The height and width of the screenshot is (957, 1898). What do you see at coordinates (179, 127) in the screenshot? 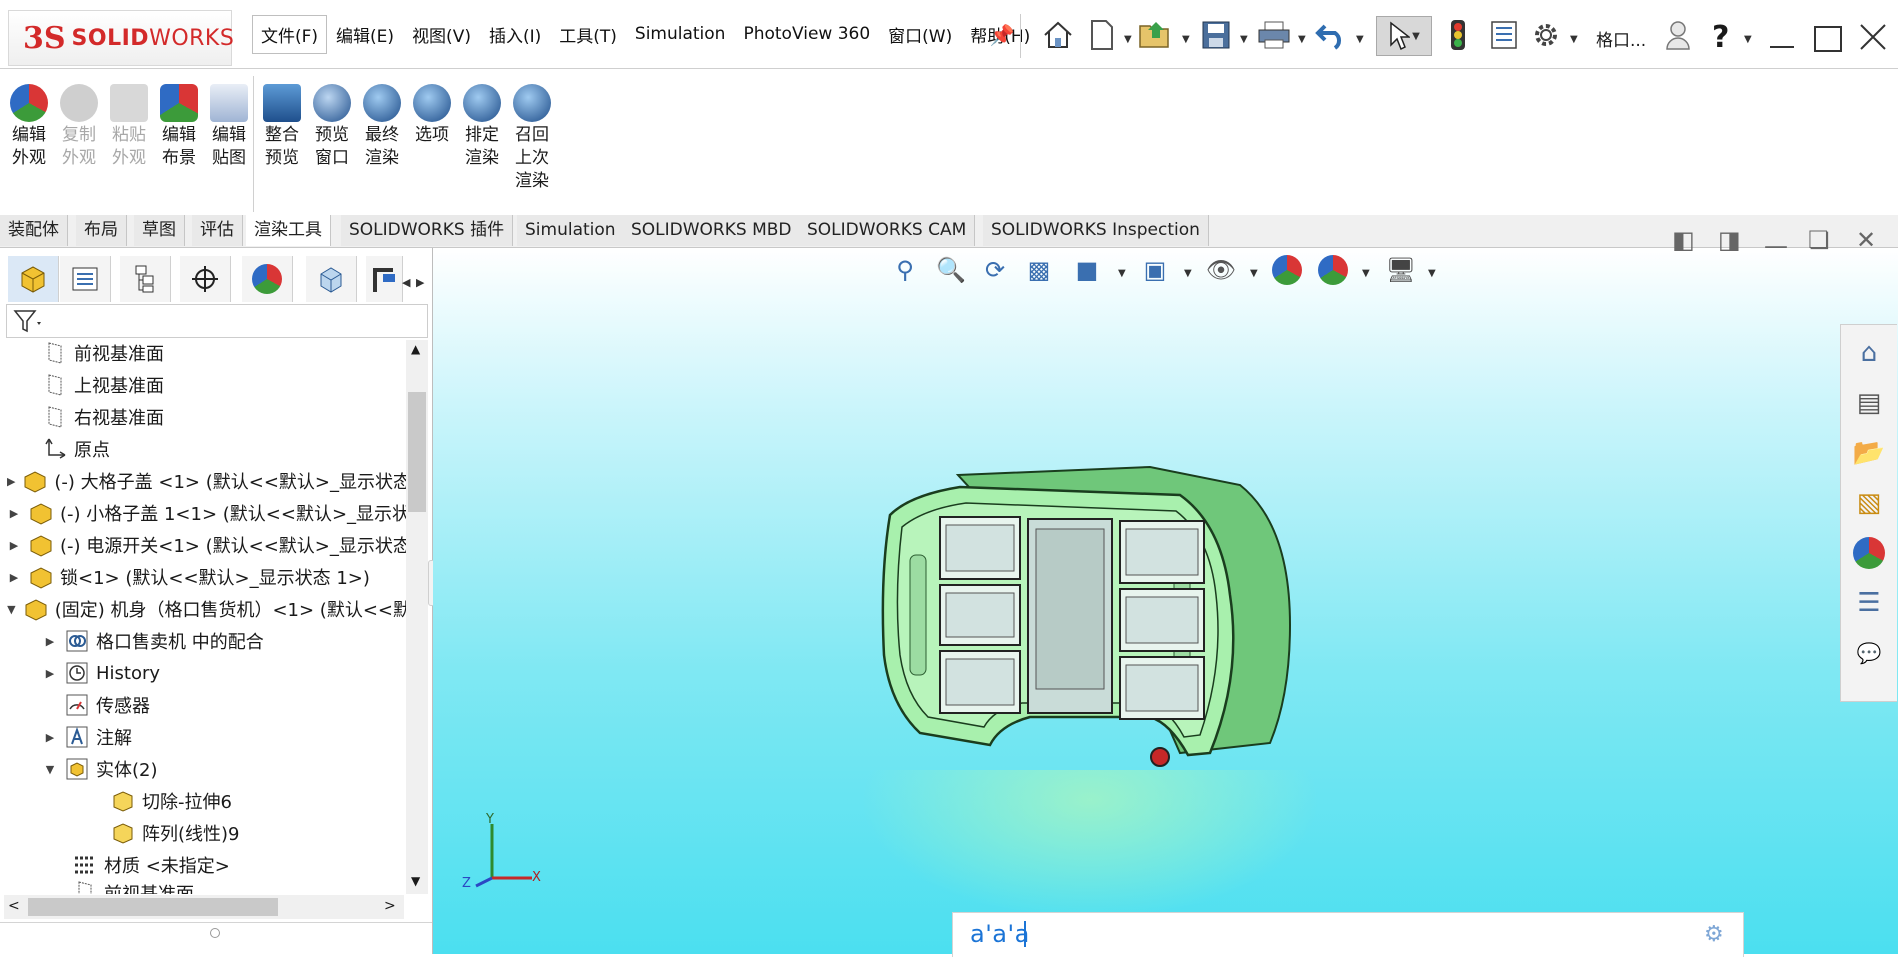
I see `edit-scene-button: 编辑 布景` at bounding box center [179, 127].